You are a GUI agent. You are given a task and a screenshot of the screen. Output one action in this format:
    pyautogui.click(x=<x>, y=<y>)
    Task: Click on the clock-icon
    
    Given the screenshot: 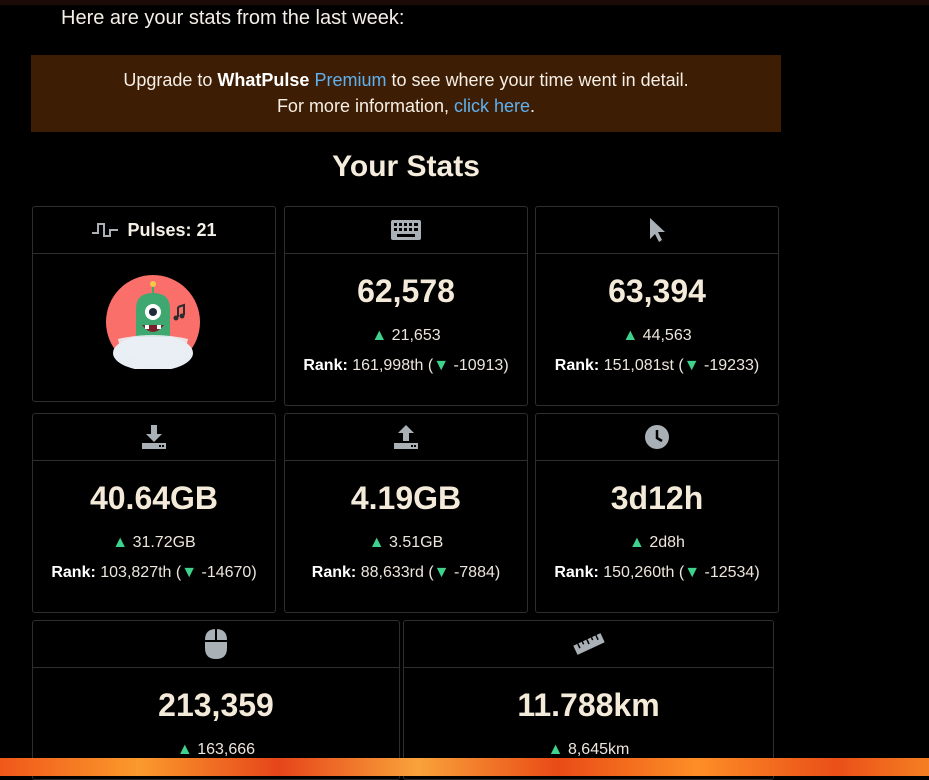 What is the action you would take?
    pyautogui.click(x=657, y=437)
    